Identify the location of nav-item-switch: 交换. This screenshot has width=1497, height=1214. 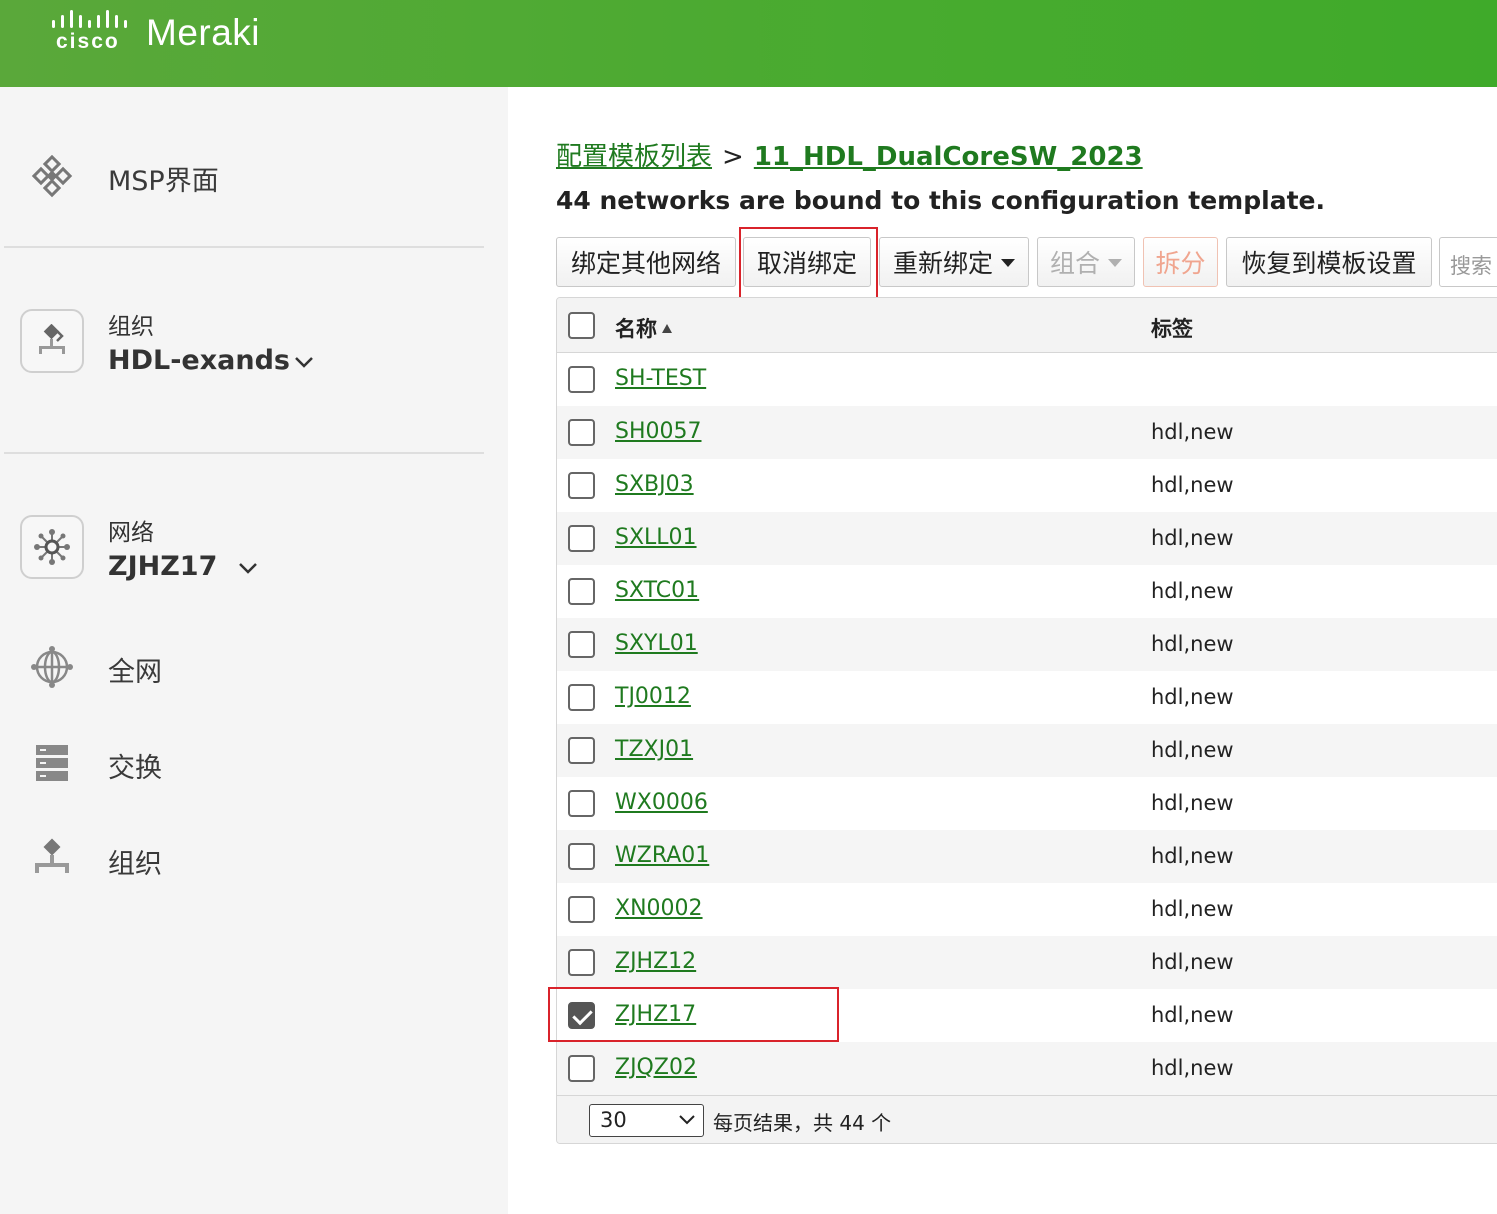
(135, 765).